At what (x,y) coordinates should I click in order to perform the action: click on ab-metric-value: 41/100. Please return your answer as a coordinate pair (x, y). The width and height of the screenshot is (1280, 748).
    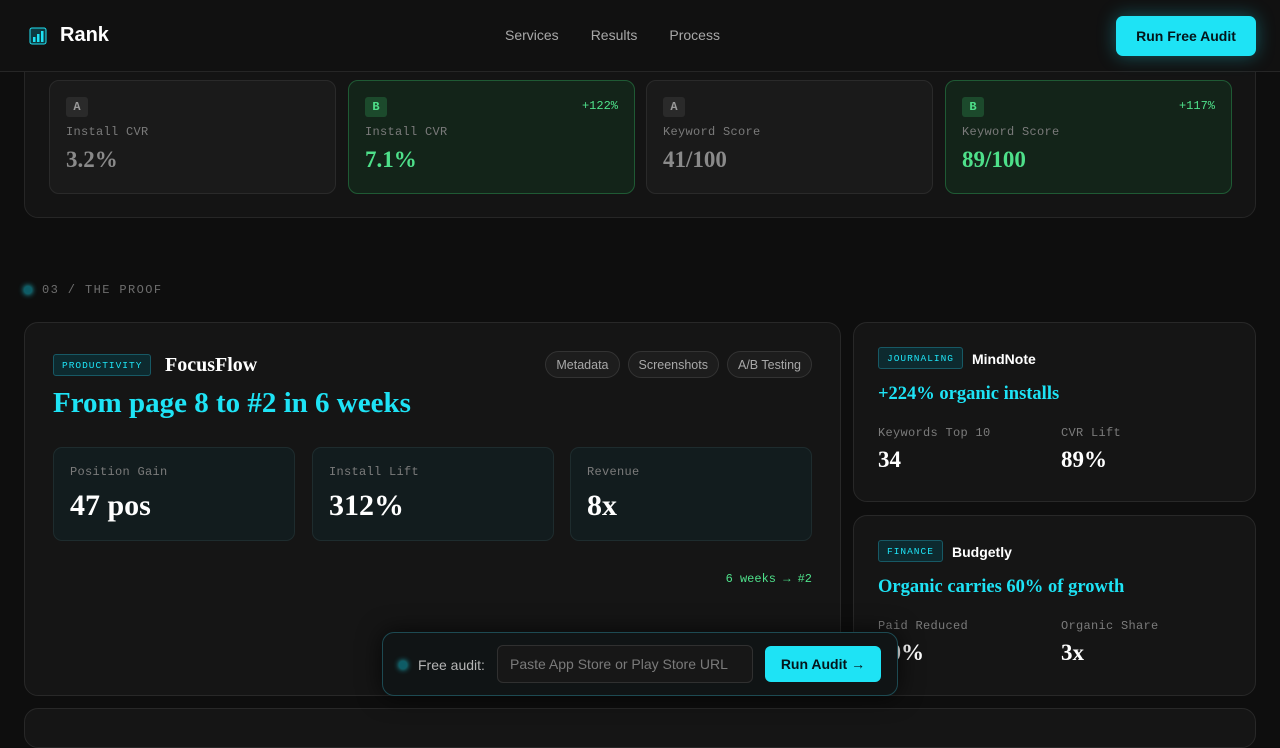
    Looking at the image, I should click on (695, 159).